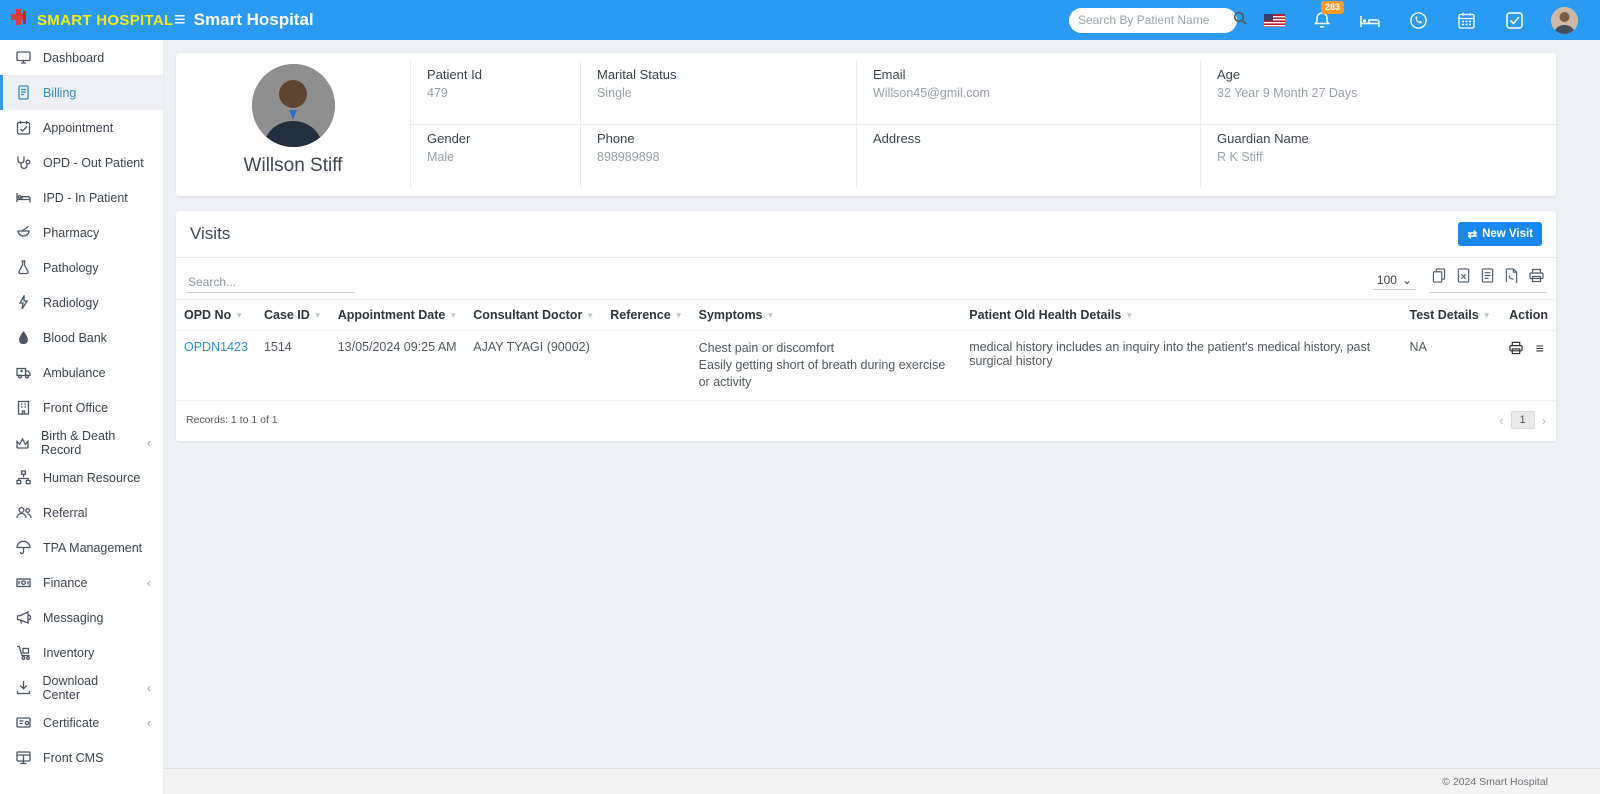  What do you see at coordinates (1181, 315) in the screenshot?
I see `column-header-old-health-details: Patient Old Health Details ▼` at bounding box center [1181, 315].